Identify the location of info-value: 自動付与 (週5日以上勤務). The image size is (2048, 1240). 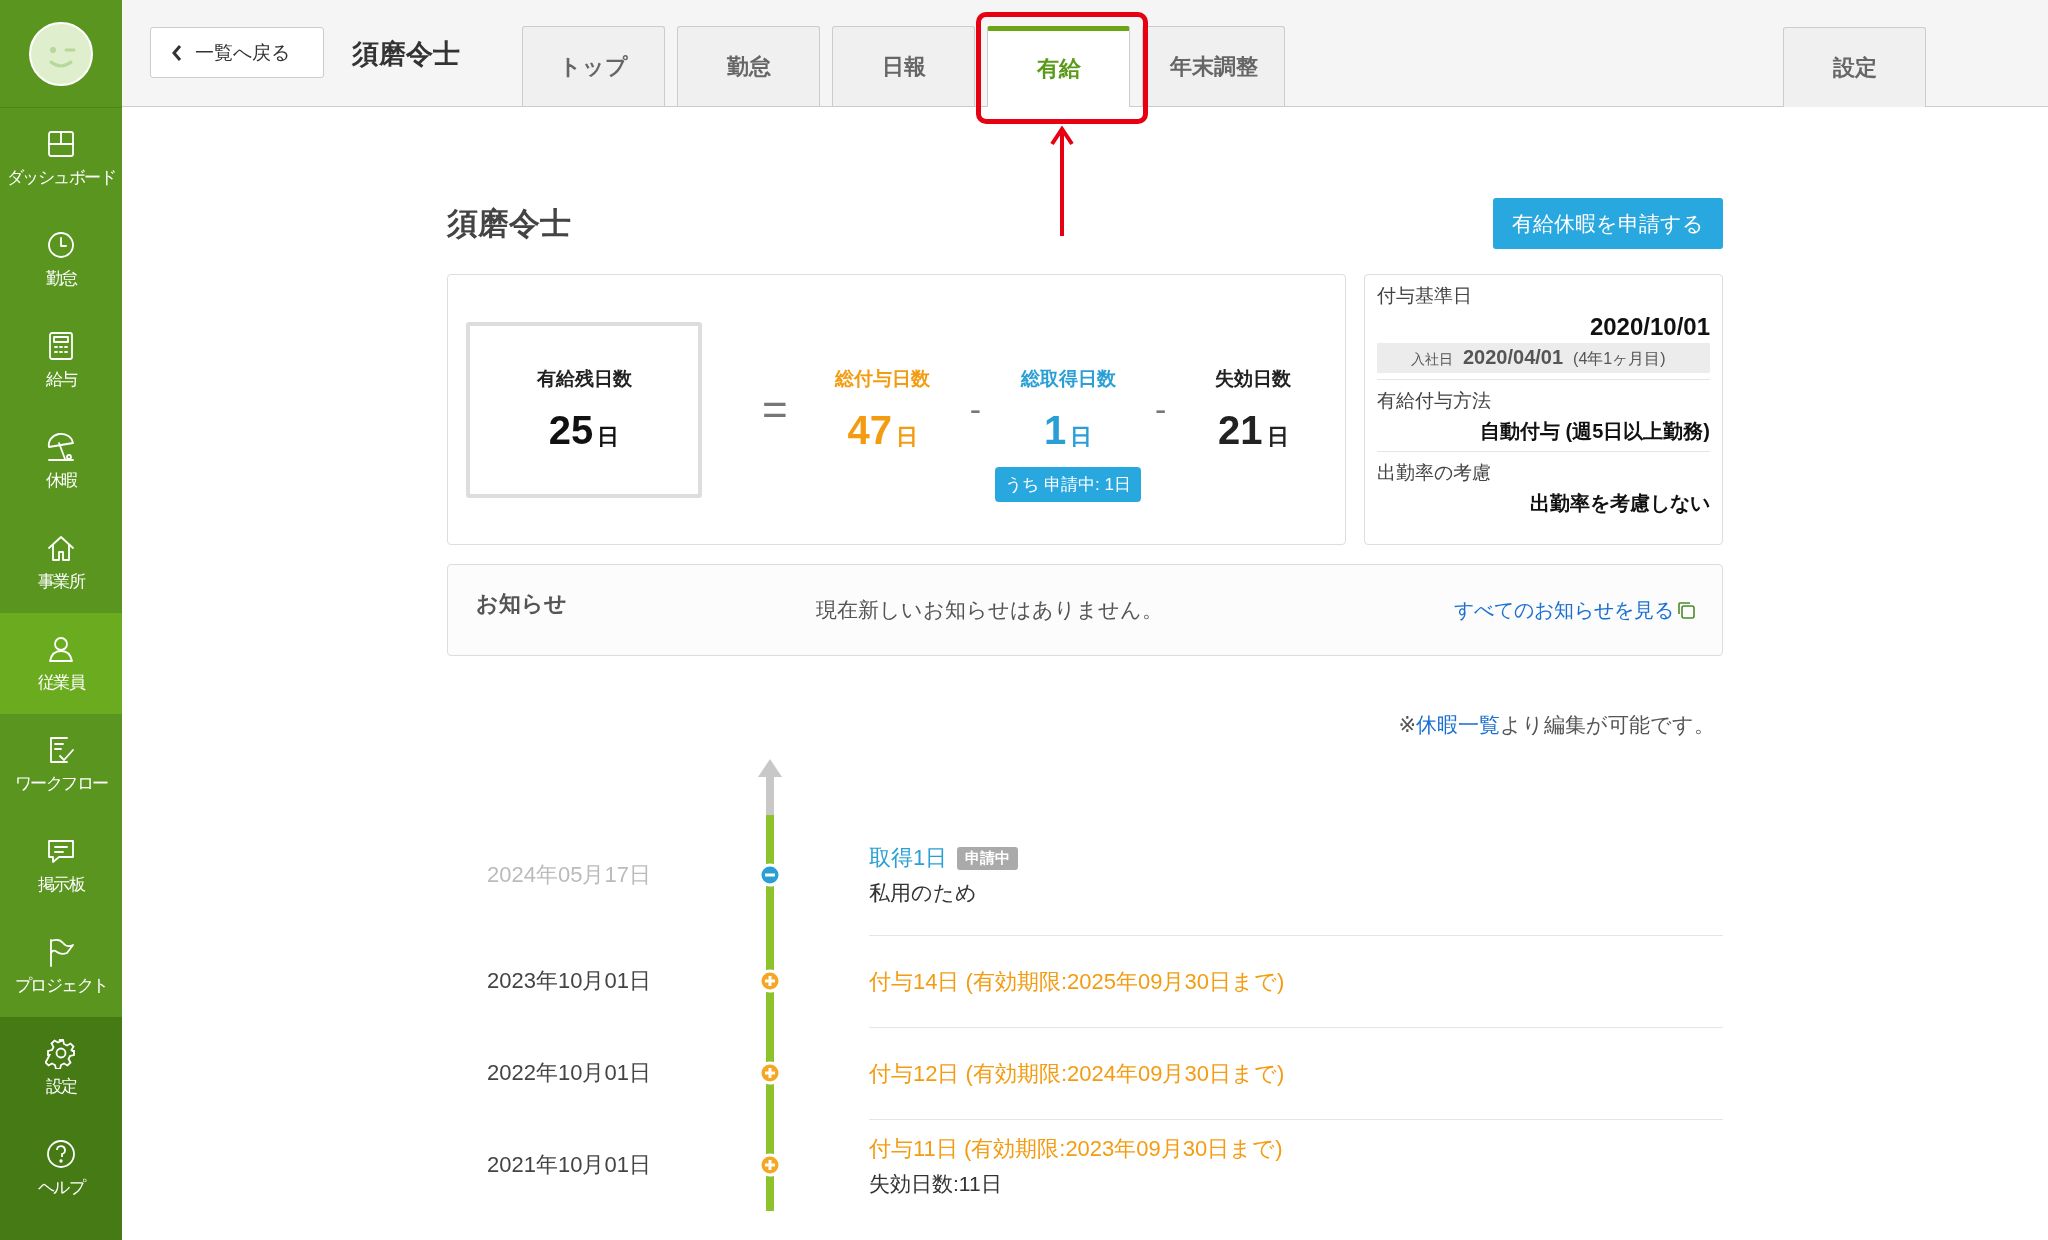
(1595, 431).